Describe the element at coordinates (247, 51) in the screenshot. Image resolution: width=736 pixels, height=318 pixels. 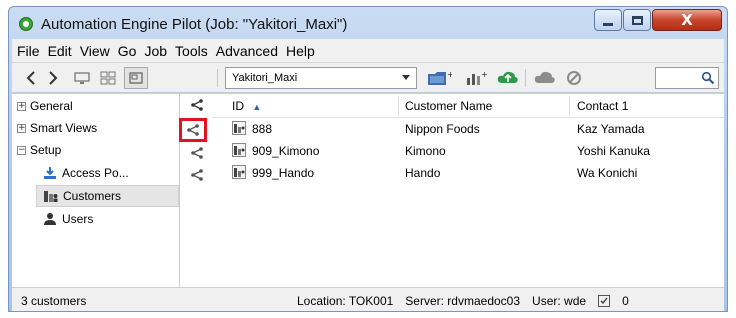
I see `menu-advanced: Advanced` at that location.